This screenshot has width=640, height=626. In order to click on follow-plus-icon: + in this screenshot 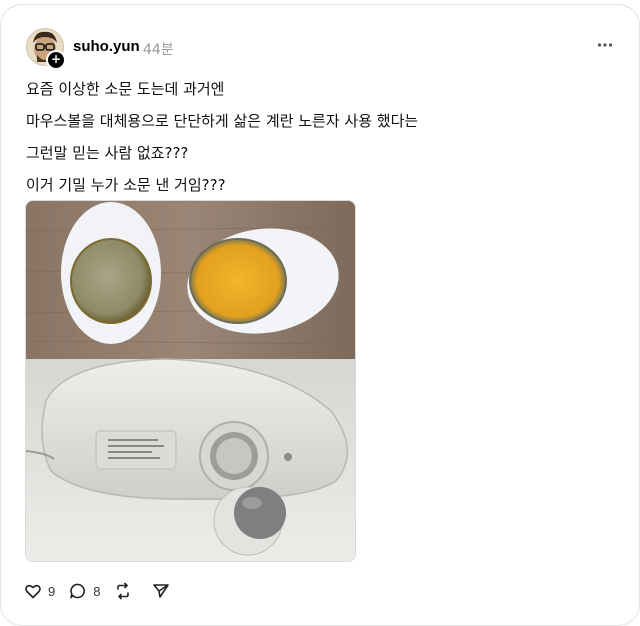, I will do `click(56, 60)`.